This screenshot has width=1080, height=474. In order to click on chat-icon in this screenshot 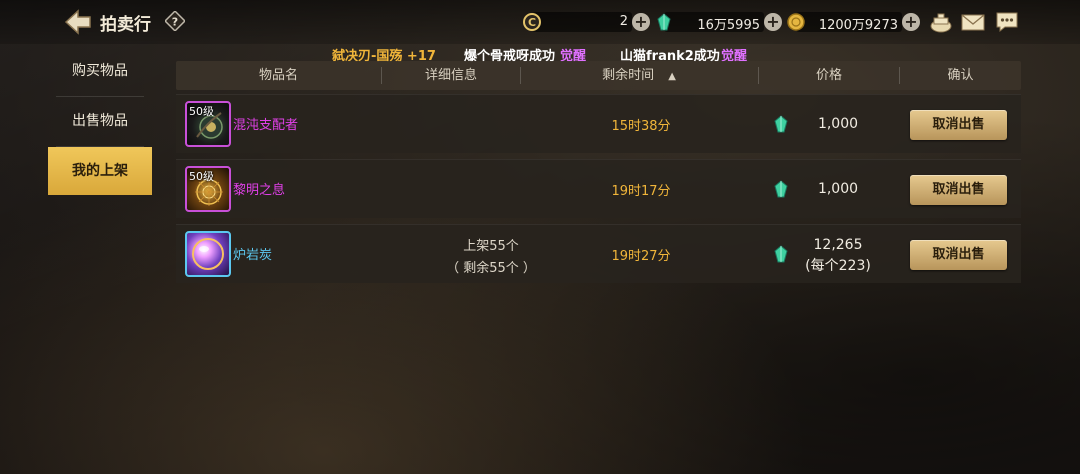, I will do `click(1007, 22)`.